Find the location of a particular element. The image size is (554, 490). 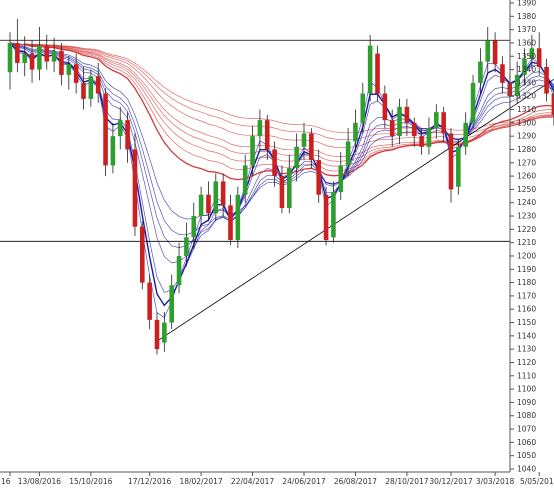

y-tick-label: 1300 is located at coordinates (526, 122).